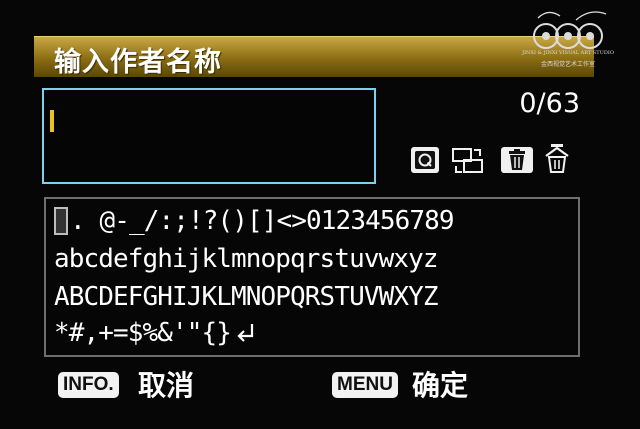  What do you see at coordinates (143, 333) in the screenshot?
I see `char-row-4-text: *#,+=$%&'"{}` at bounding box center [143, 333].